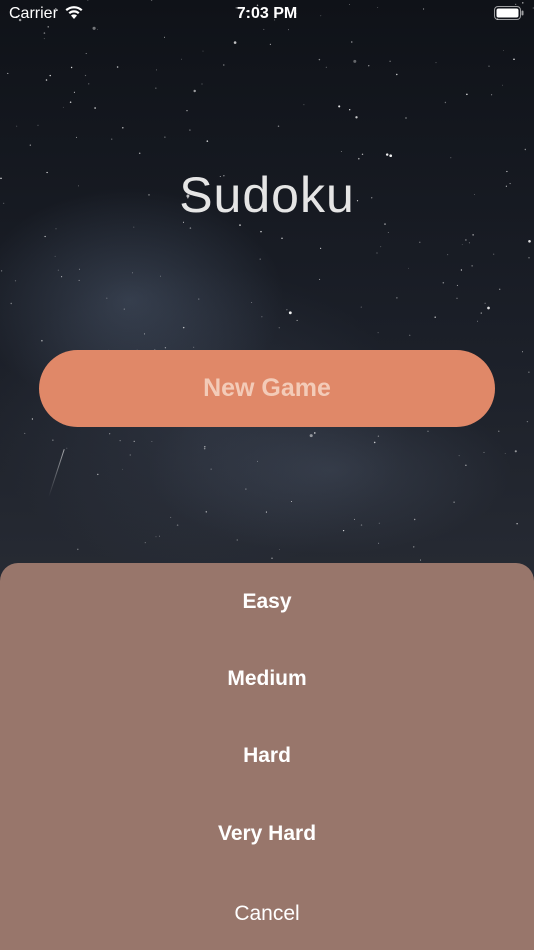 This screenshot has height=950, width=534. What do you see at coordinates (267, 388) in the screenshot?
I see `new-game-button: New Game` at bounding box center [267, 388].